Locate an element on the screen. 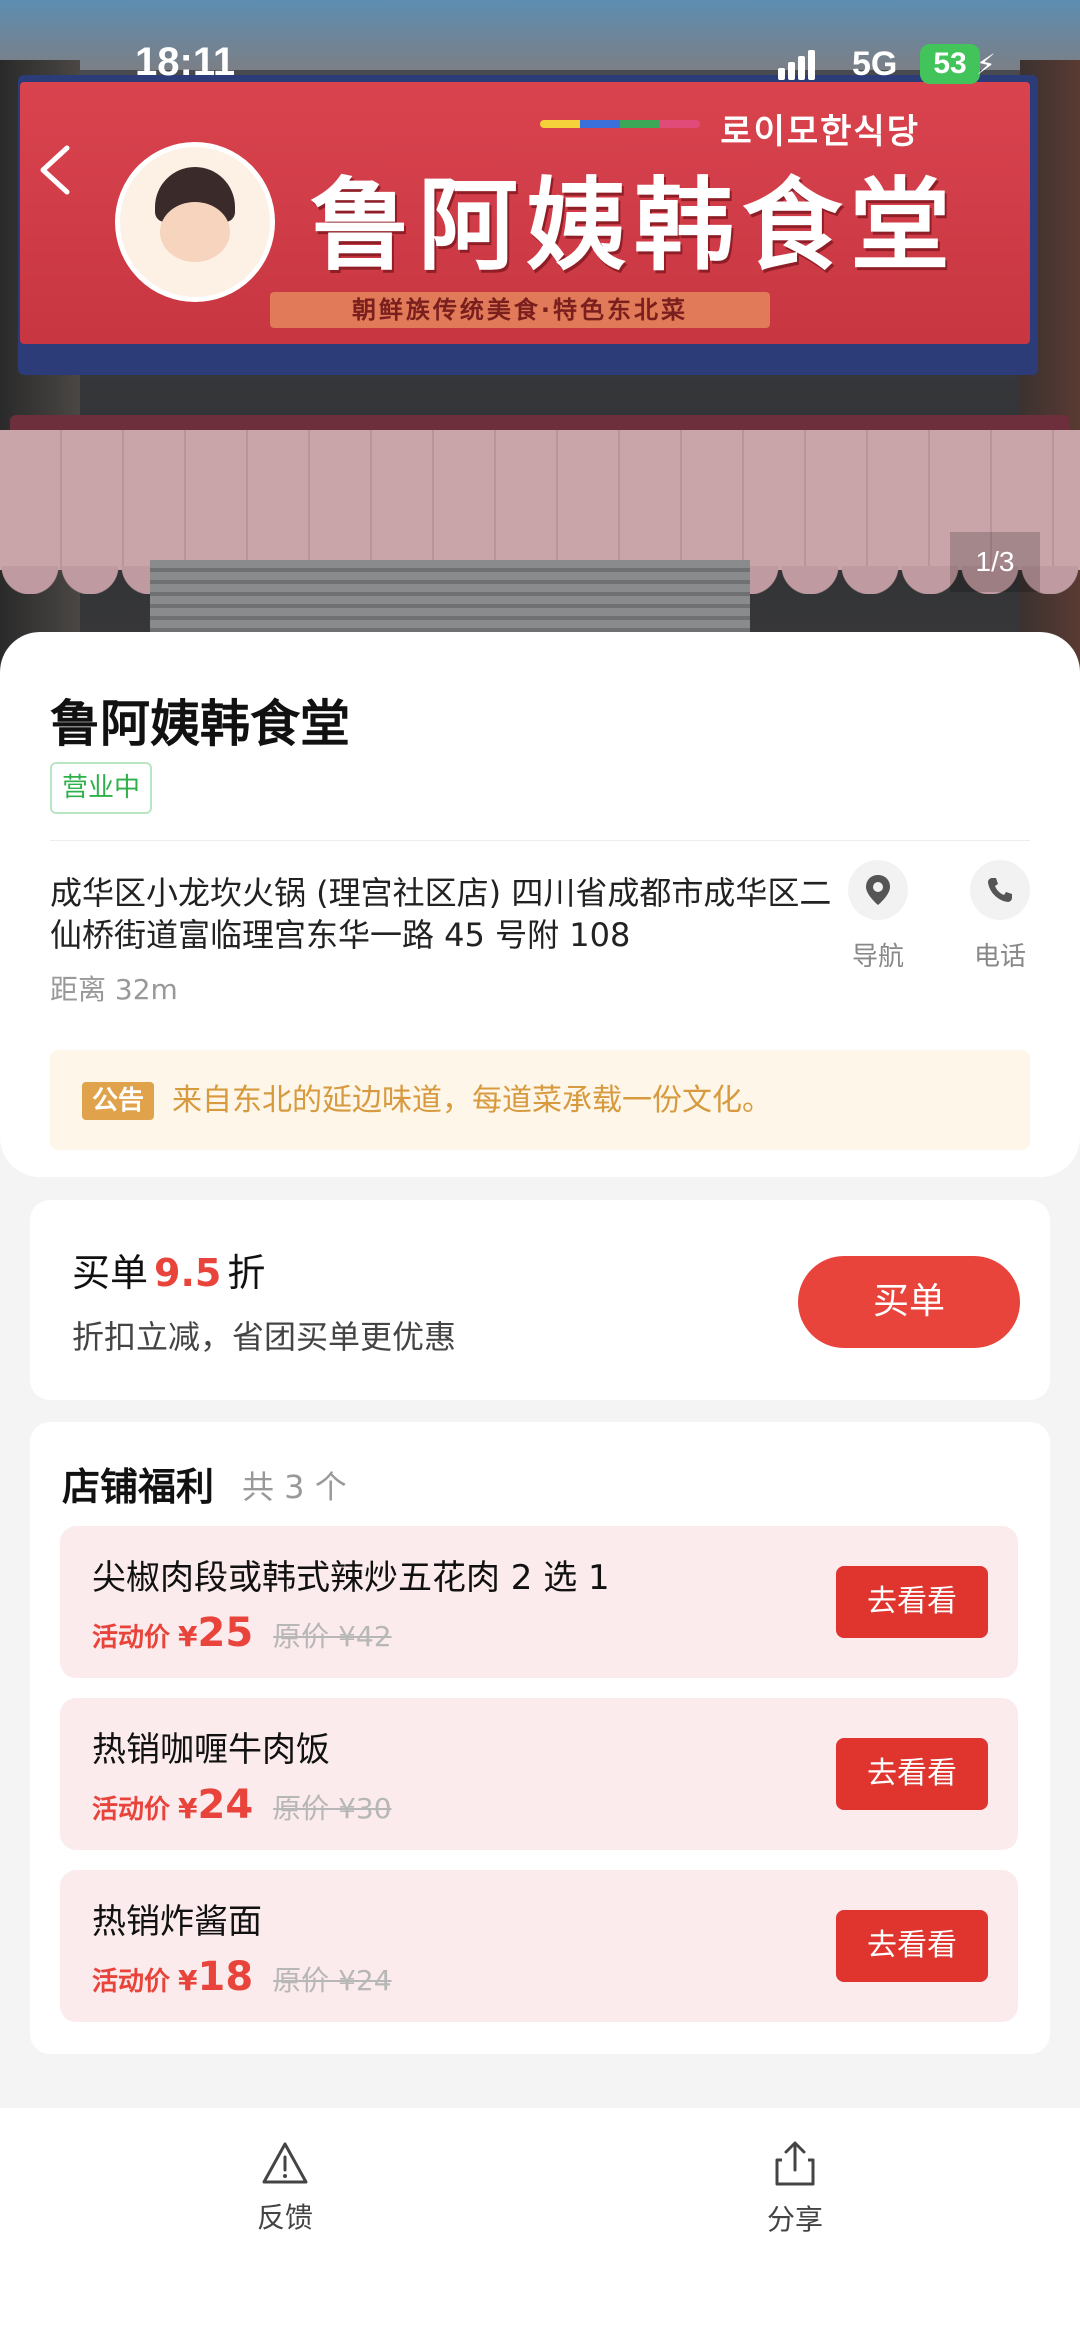  network-type: 5G is located at coordinates (875, 64).